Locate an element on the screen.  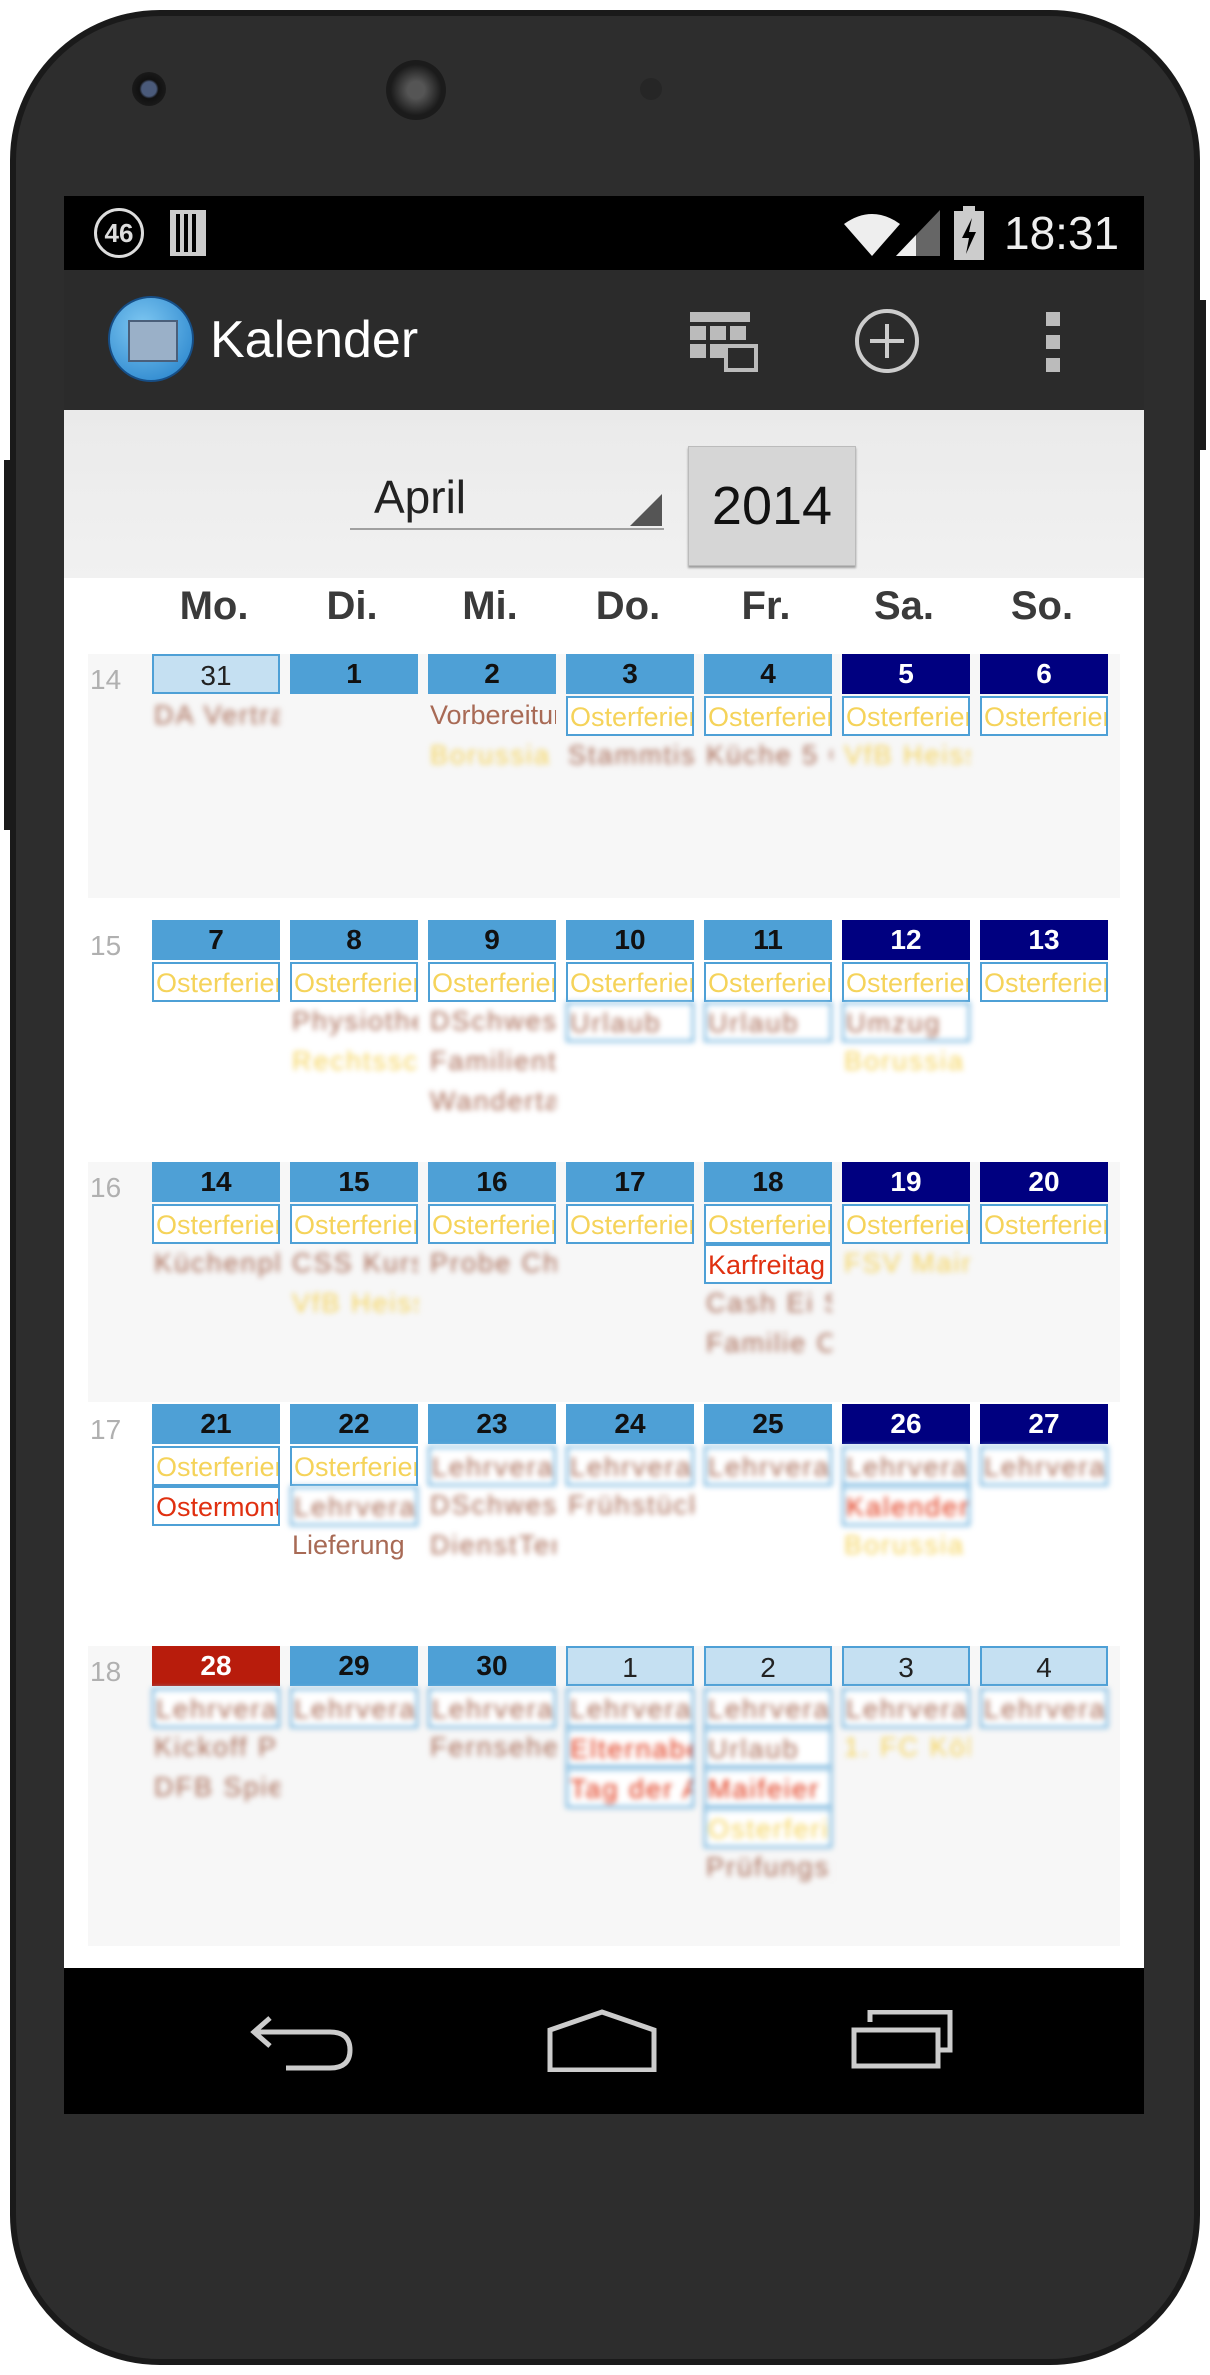
day-cell: 27 is located at coordinates (1044, 1424).